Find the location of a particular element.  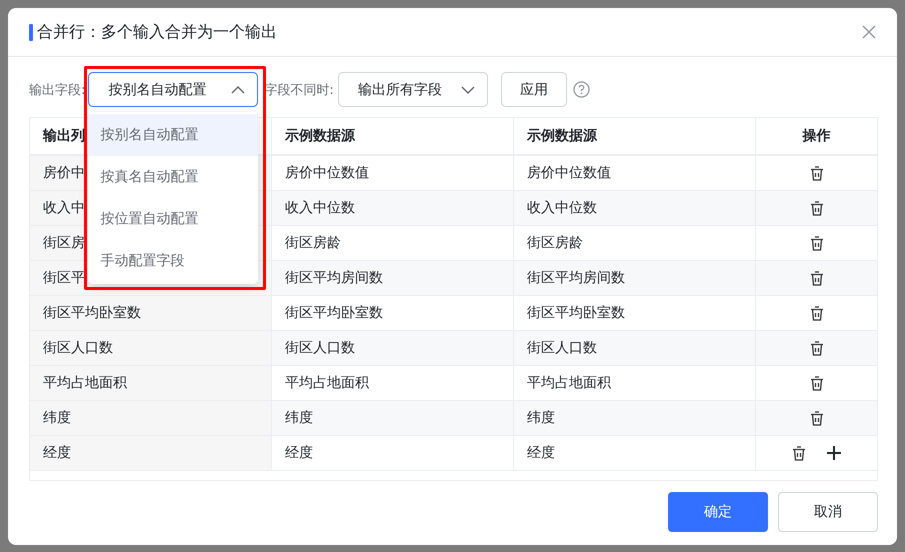

field-mapping-select: 按别名自动配置 is located at coordinates (173, 89).